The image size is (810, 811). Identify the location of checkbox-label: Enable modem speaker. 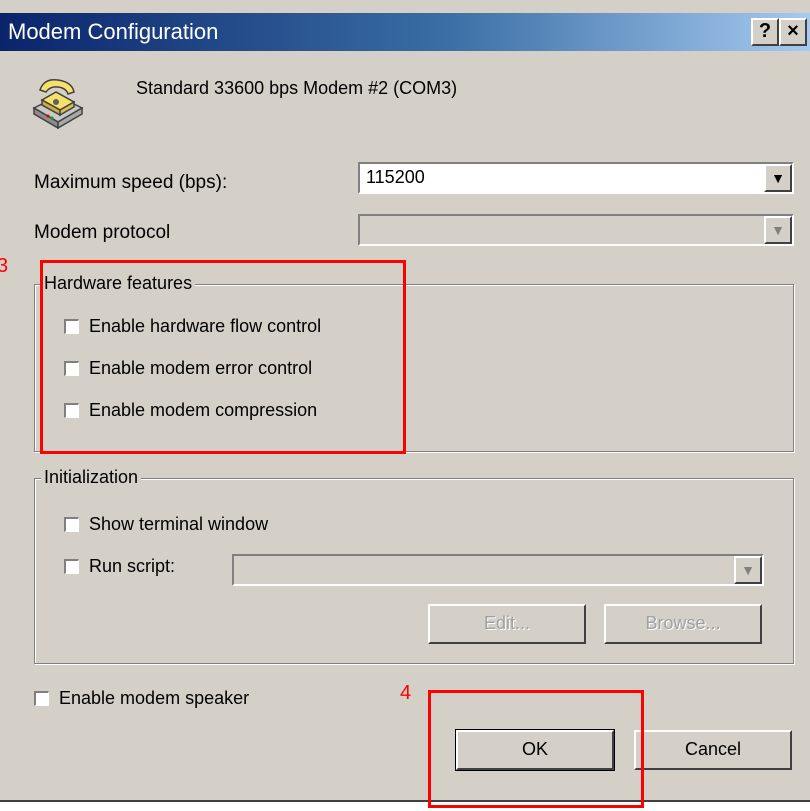
(154, 698).